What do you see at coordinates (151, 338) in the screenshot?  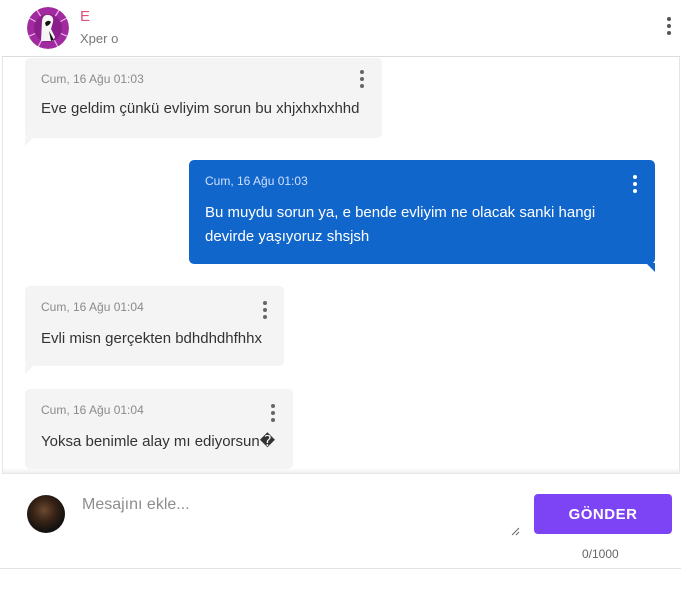 I see `message-text: Evli misn gerçekten bdhdhdhfhhx` at bounding box center [151, 338].